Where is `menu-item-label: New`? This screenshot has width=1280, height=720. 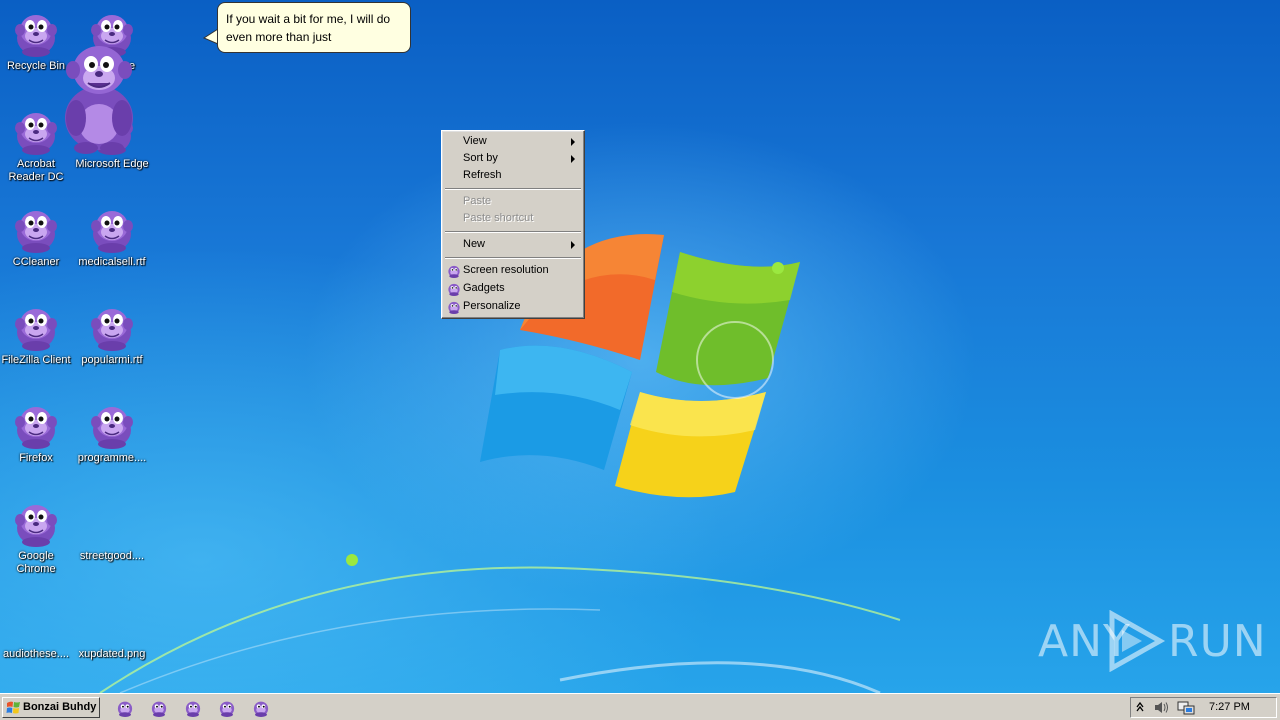
menu-item-label: New is located at coordinates (474, 244).